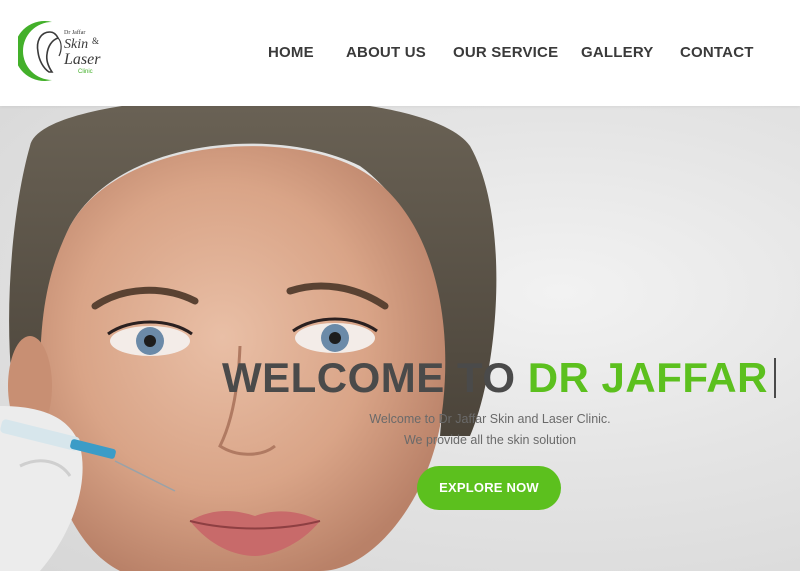  Describe the element at coordinates (647, 377) in the screenshot. I see `hero-title-accent: DR JAFFAR` at that location.